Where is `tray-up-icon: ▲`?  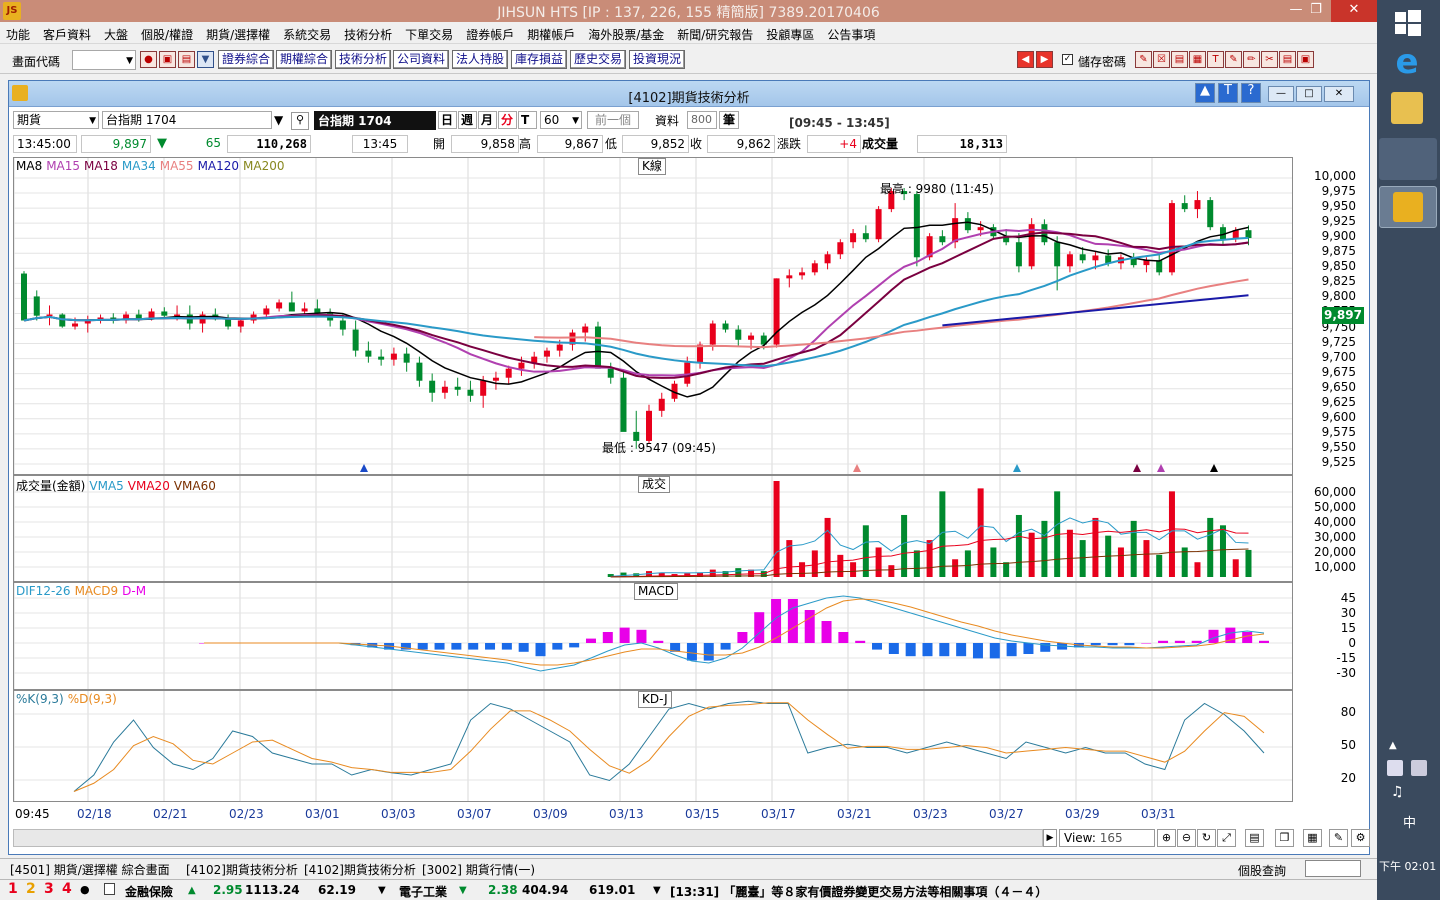 tray-up-icon: ▲ is located at coordinates (1393, 745).